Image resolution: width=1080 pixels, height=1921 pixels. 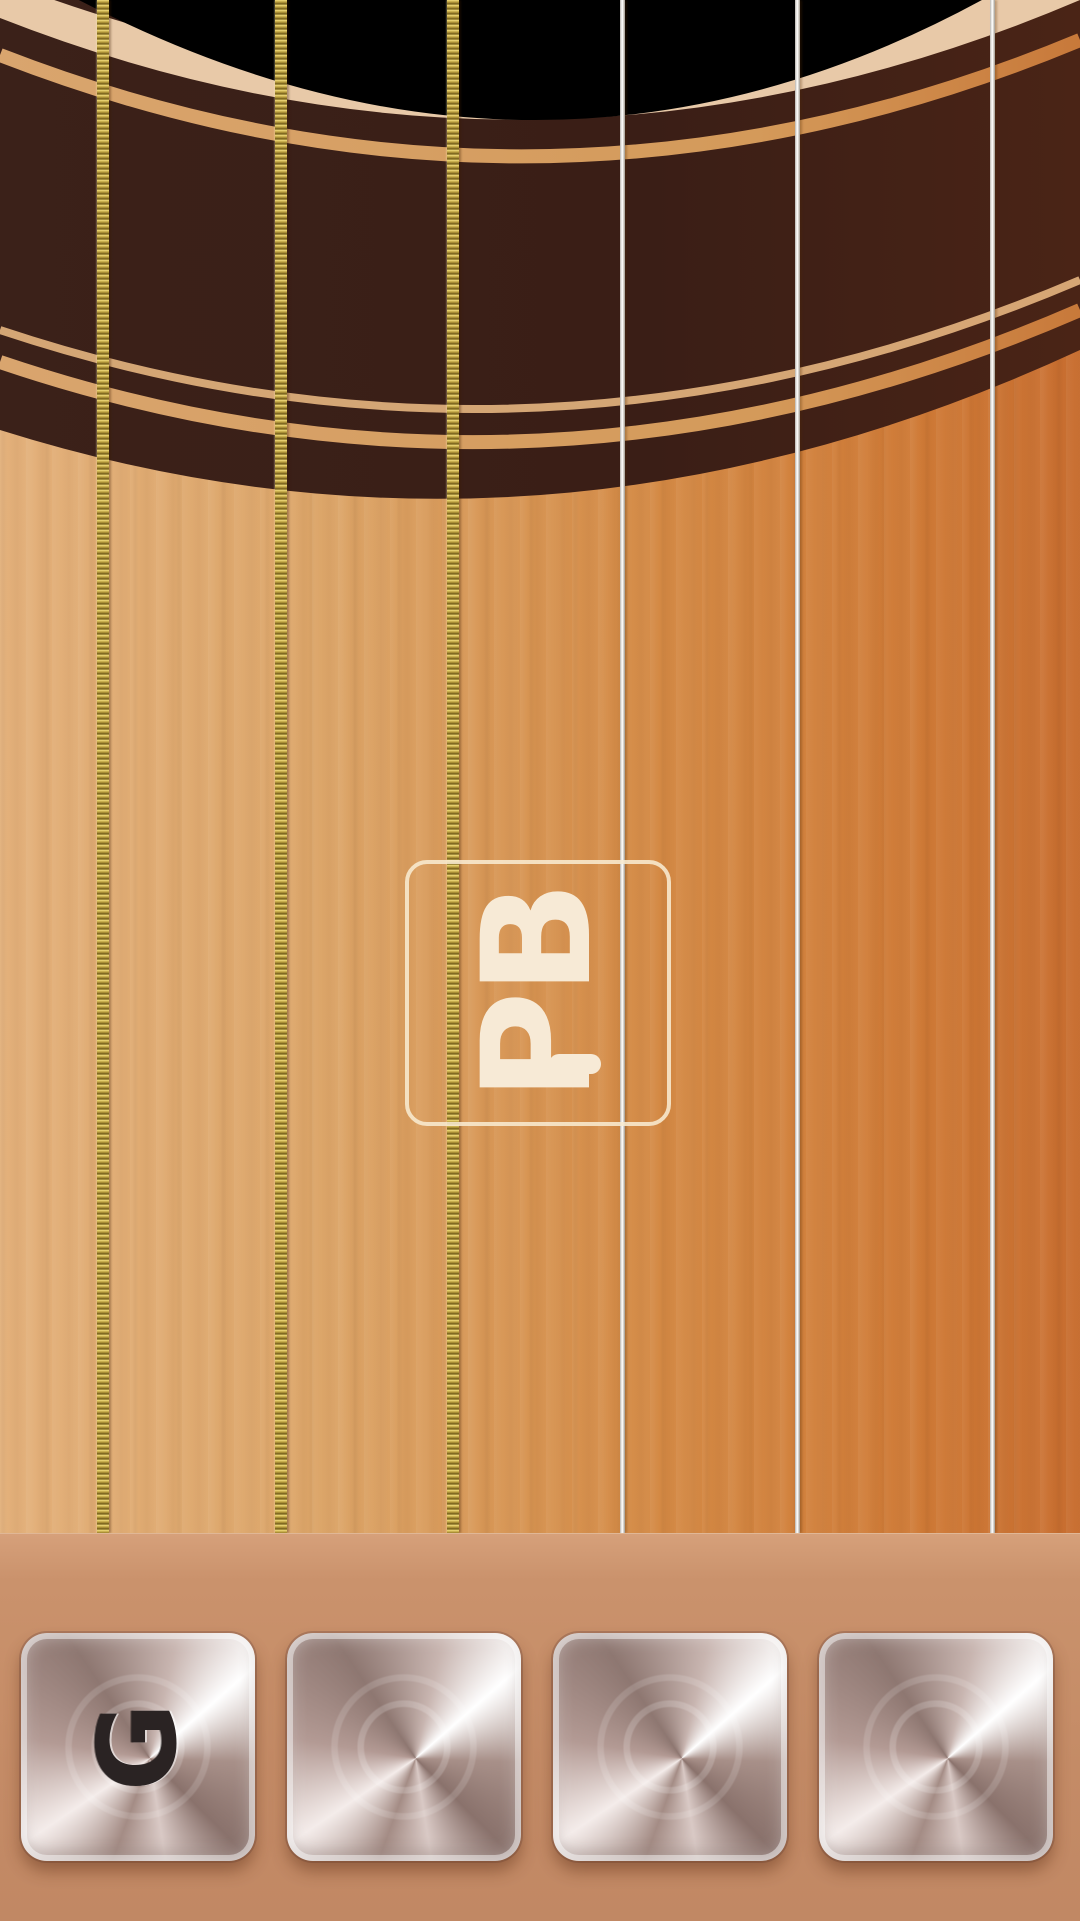 I want to click on logo-underline-mark, so click(x=575, y=1064).